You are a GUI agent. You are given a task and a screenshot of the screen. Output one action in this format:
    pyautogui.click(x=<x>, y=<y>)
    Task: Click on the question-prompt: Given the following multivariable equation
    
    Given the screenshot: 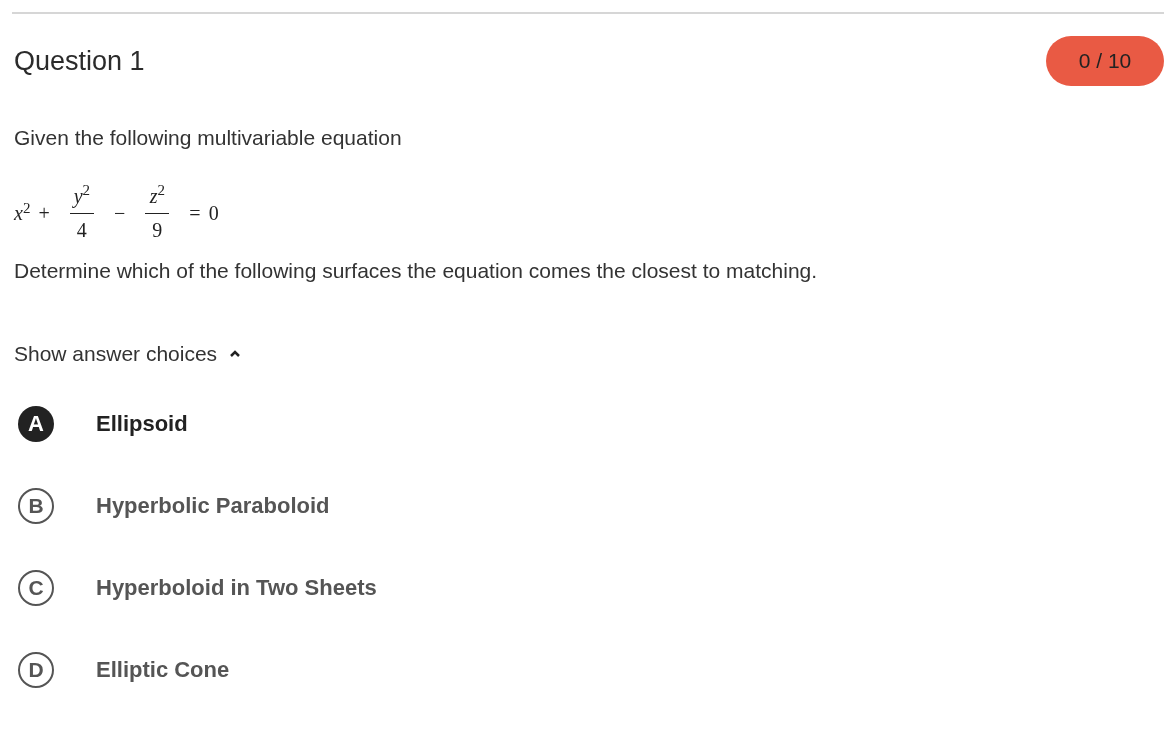 What is the action you would take?
    pyautogui.click(x=208, y=138)
    